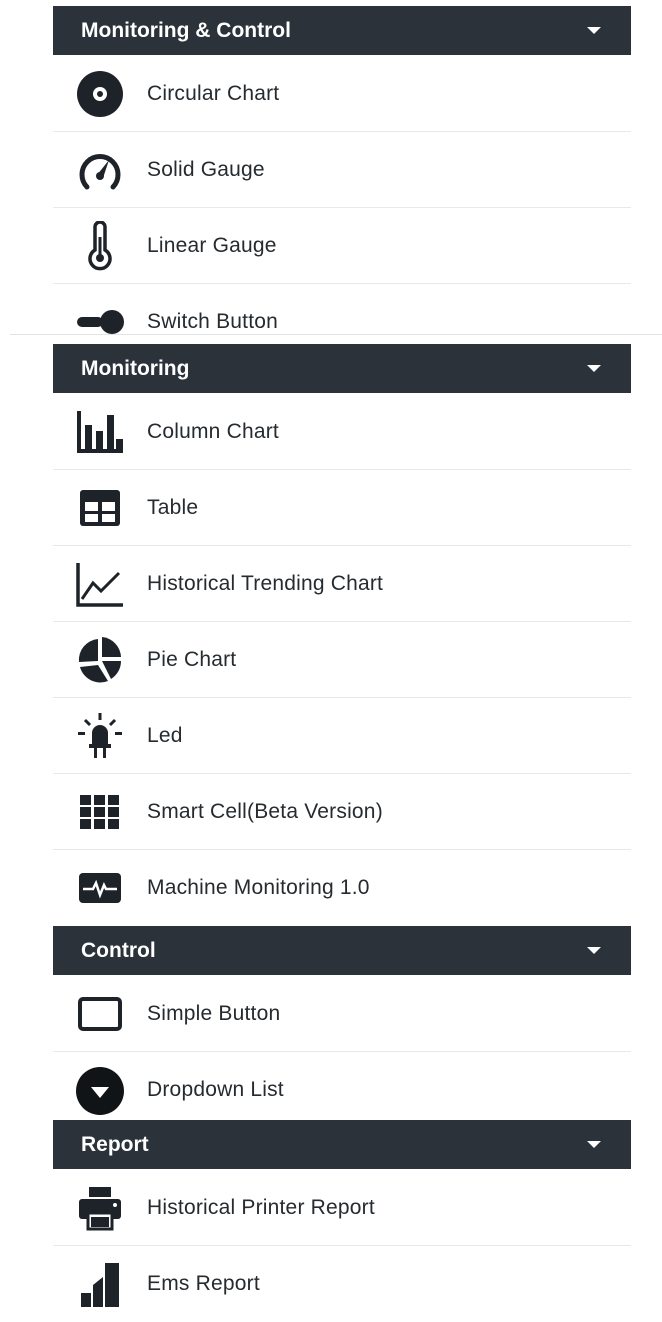 Image resolution: width=662 pixels, height=1322 pixels. I want to click on widget-item-column-chart: Column Chart, so click(342, 432).